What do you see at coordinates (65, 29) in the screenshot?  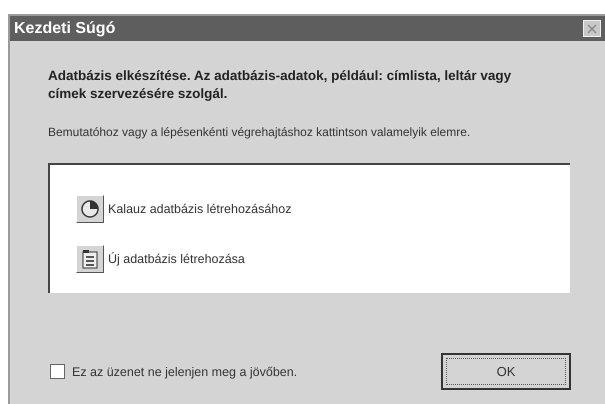 I see `window-title: Kezdeti Súgó` at bounding box center [65, 29].